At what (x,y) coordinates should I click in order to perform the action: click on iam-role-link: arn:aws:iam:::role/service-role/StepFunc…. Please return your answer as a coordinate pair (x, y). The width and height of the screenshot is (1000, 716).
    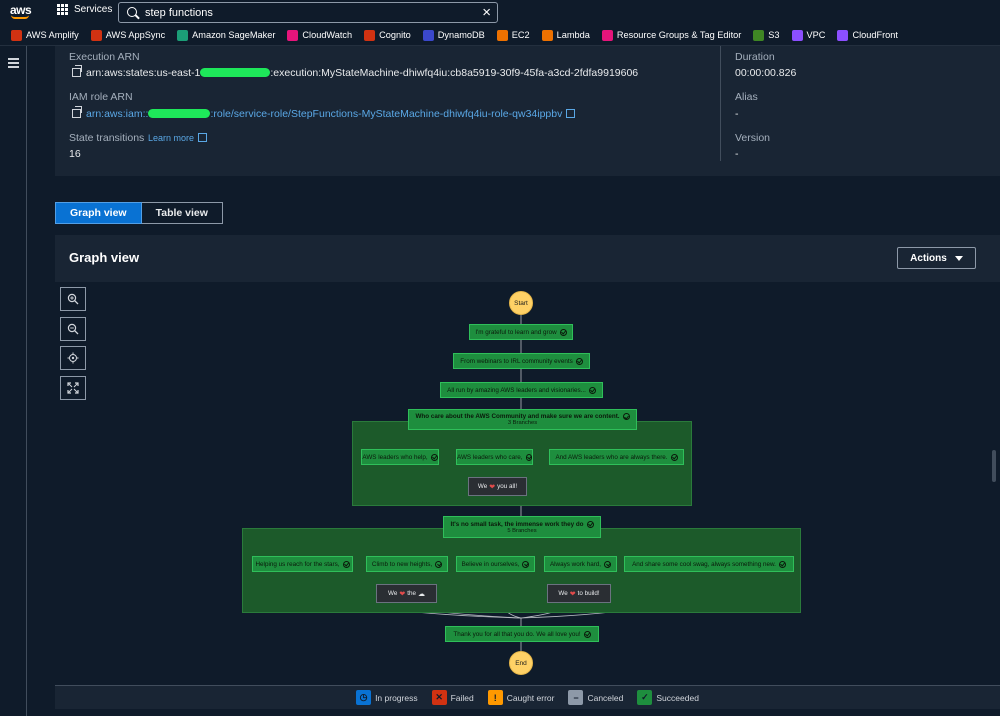
    Looking at the image, I should click on (324, 113).